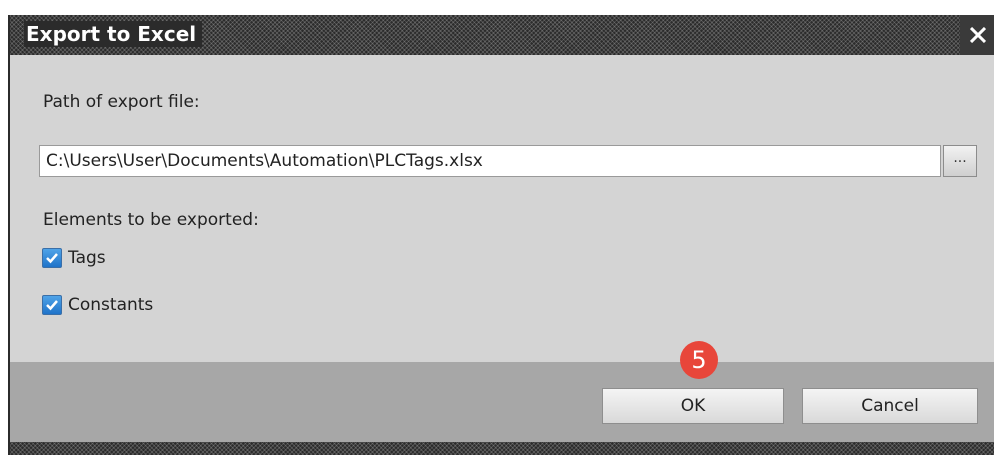 This screenshot has width=994, height=457. What do you see at coordinates (699, 360) in the screenshot?
I see `step-number-badge: 5` at bounding box center [699, 360].